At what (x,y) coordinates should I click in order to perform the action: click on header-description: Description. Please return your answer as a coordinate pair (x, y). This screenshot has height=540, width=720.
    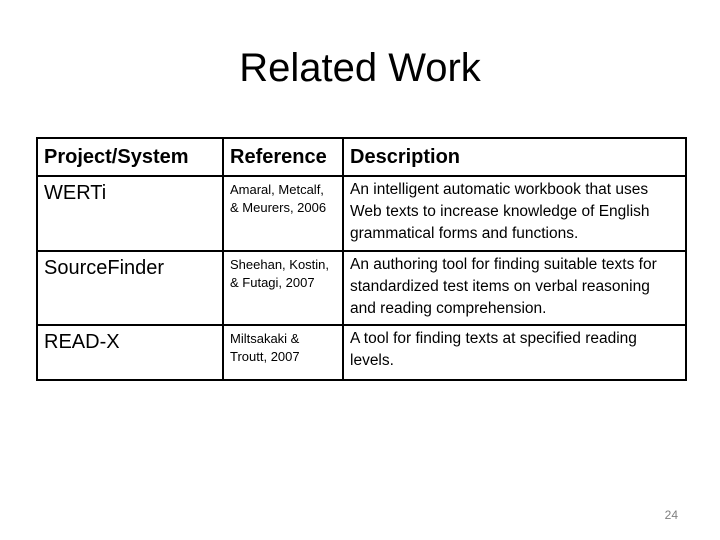
    Looking at the image, I should click on (514, 157).